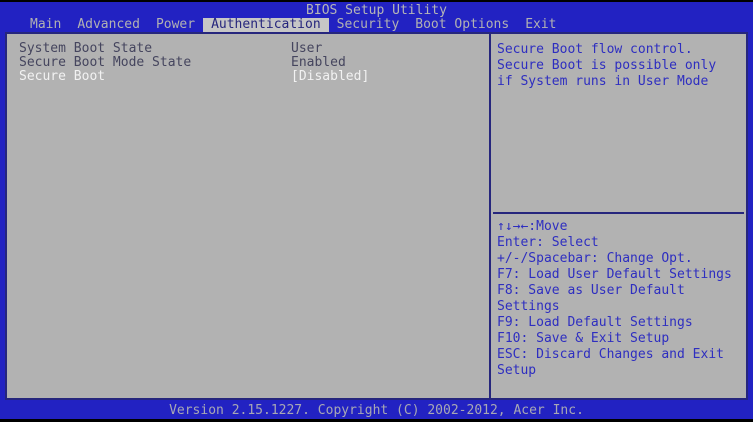  Describe the element at coordinates (548, 242) in the screenshot. I see `hint-line: Enter: Select` at that location.